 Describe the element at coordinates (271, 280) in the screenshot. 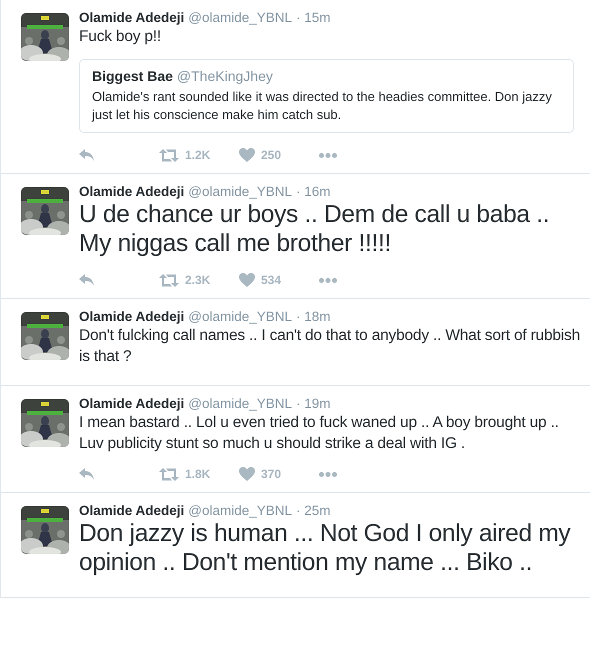

I see `like-count: 534` at that location.